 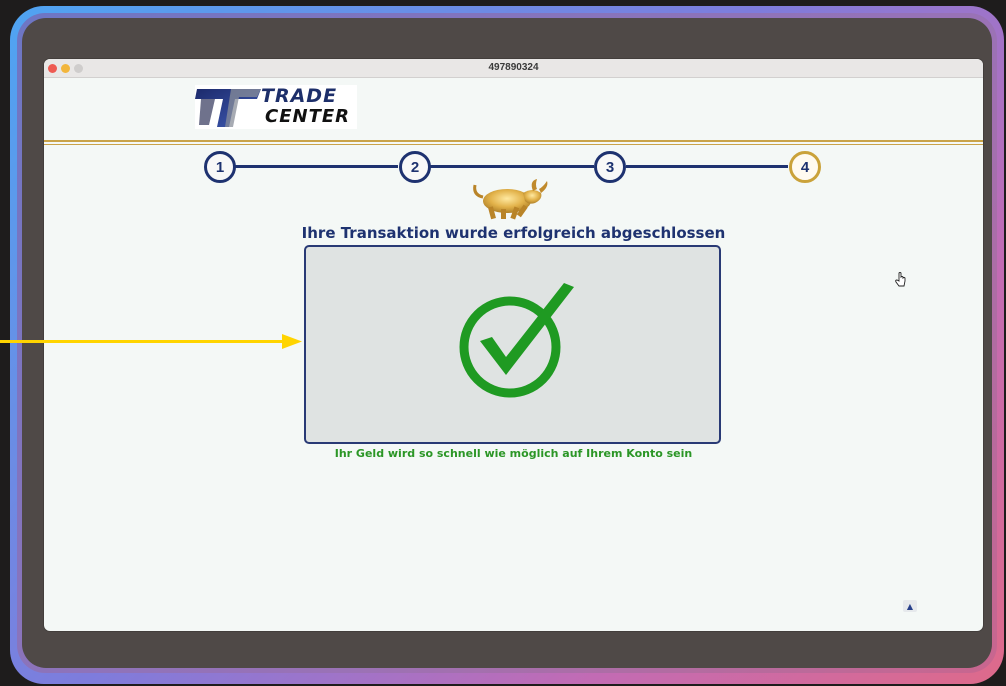 I want to click on window-title: 497890324, so click(x=513, y=67).